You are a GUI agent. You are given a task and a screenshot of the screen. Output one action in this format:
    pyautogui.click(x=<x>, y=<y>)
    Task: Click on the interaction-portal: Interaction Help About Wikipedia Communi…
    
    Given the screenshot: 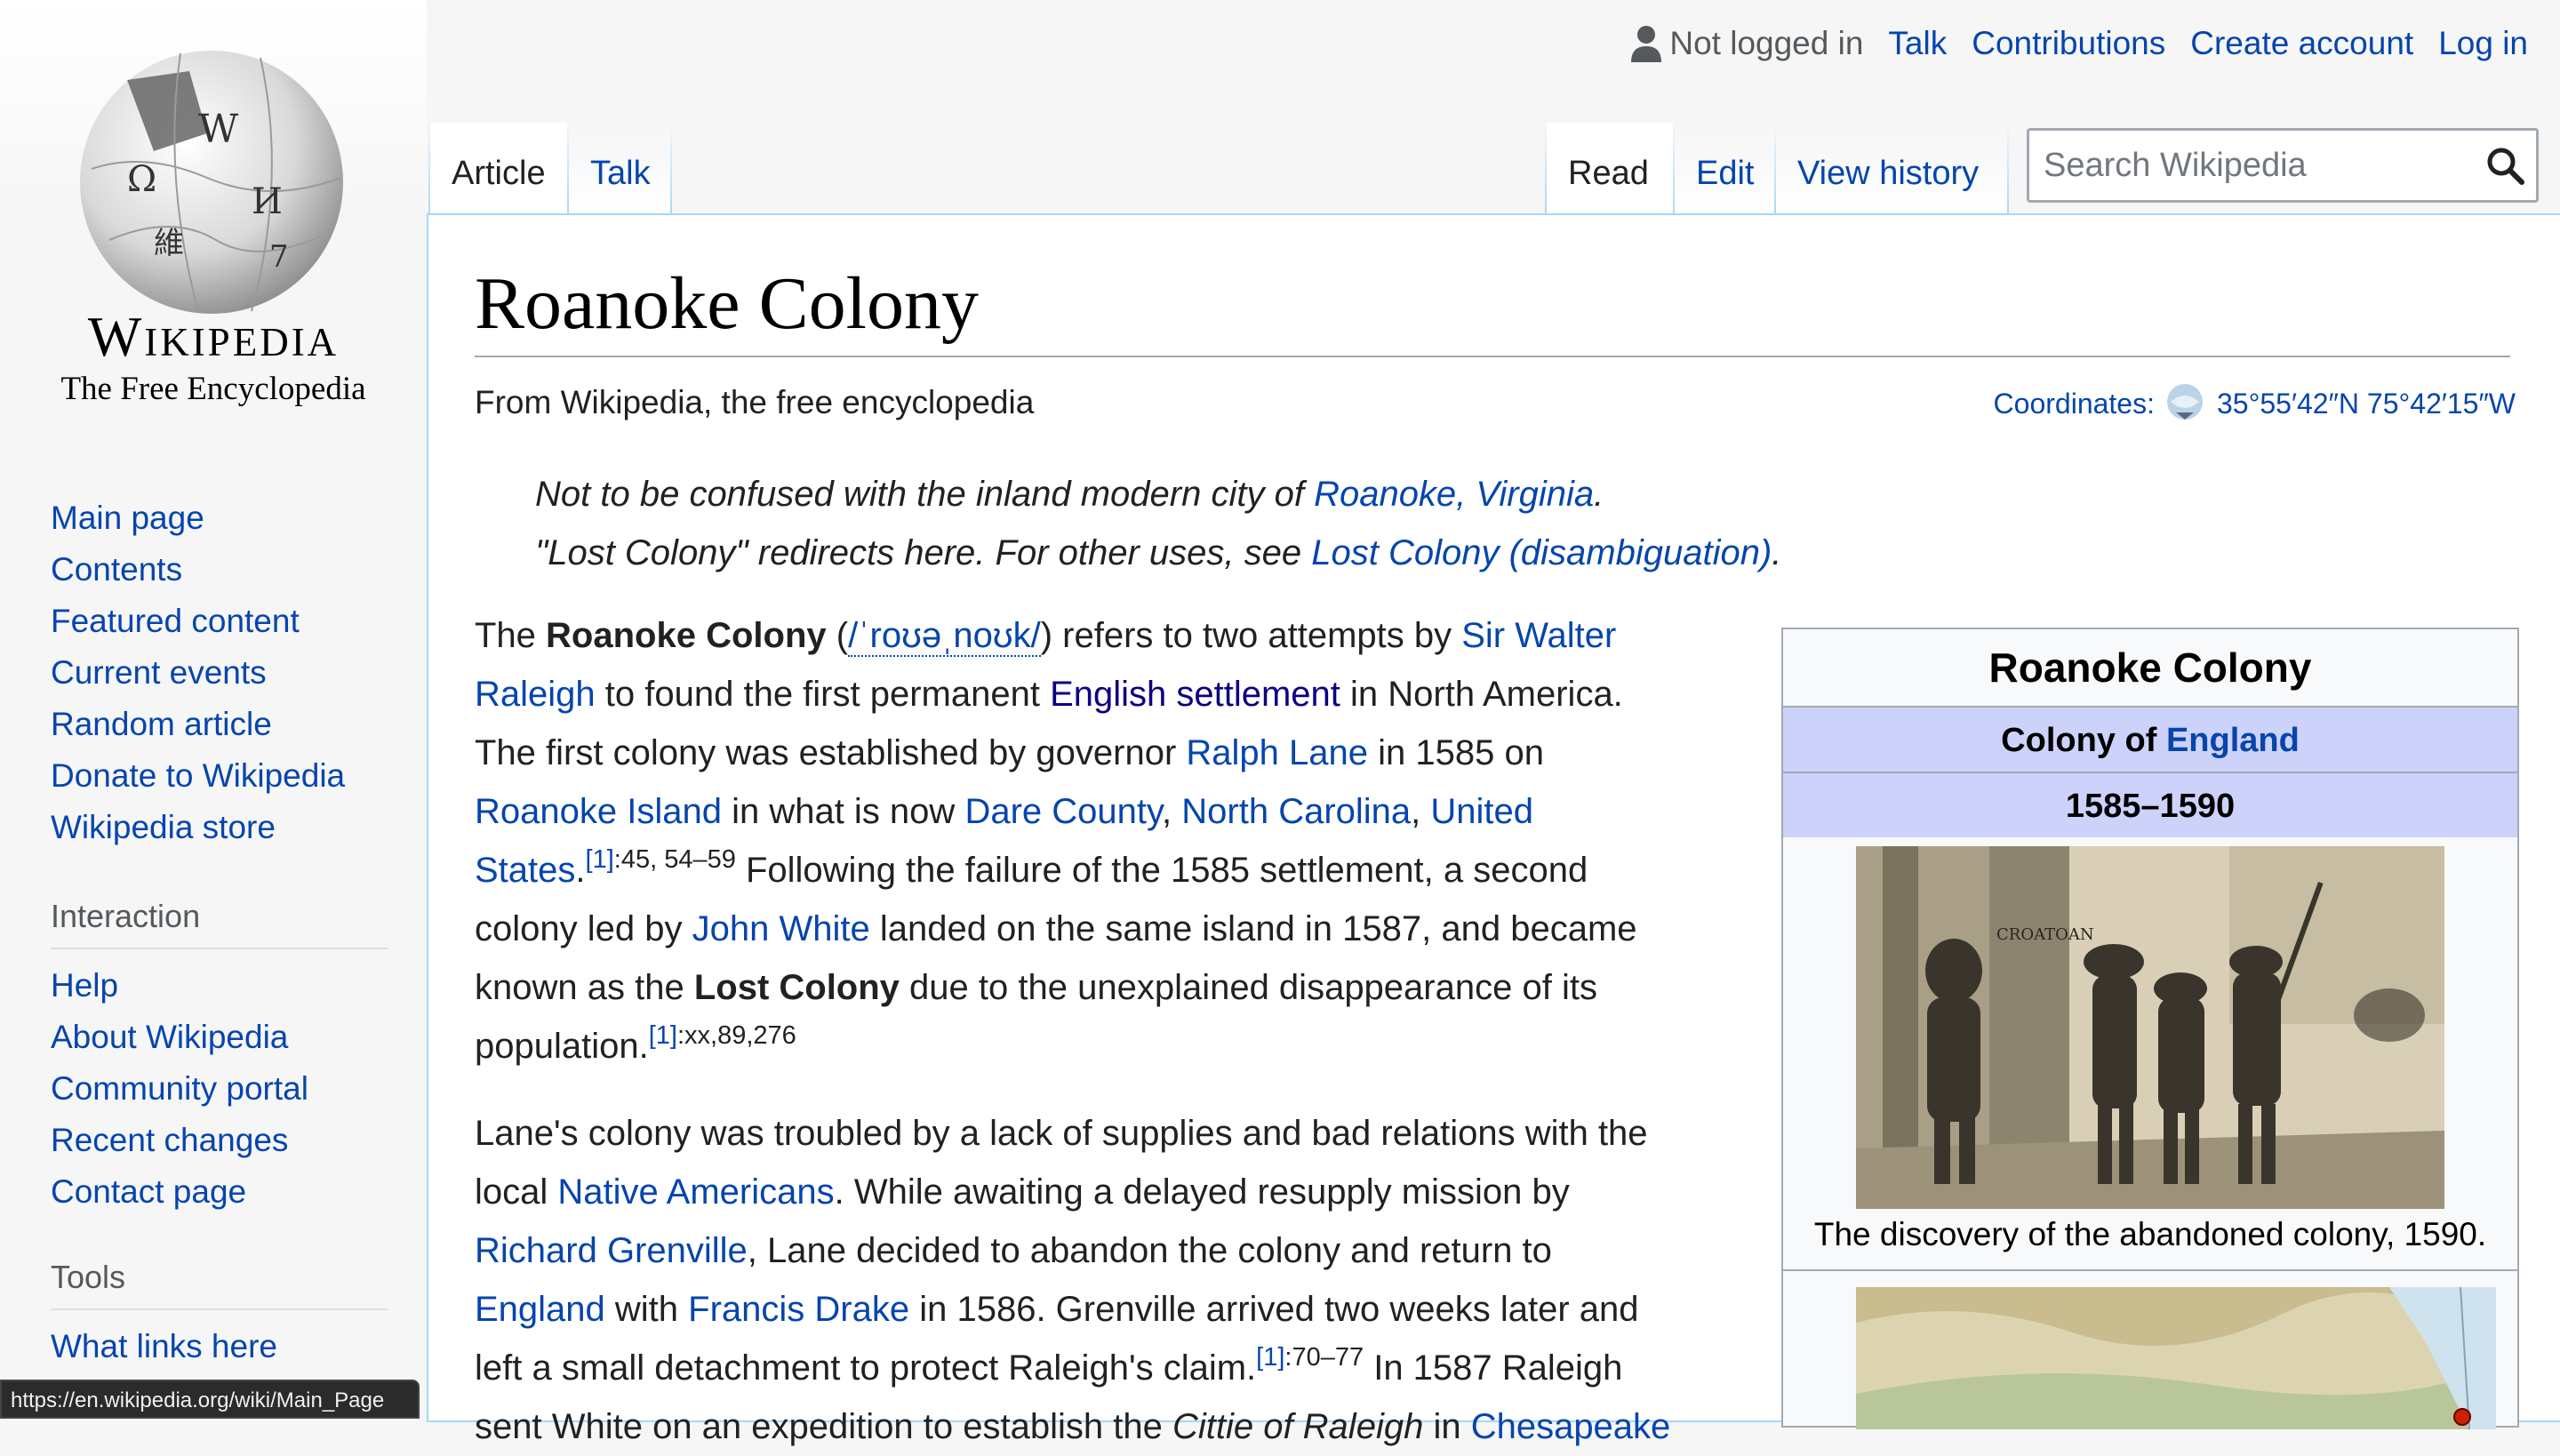 What is the action you would take?
    pyautogui.click(x=228, y=1056)
    